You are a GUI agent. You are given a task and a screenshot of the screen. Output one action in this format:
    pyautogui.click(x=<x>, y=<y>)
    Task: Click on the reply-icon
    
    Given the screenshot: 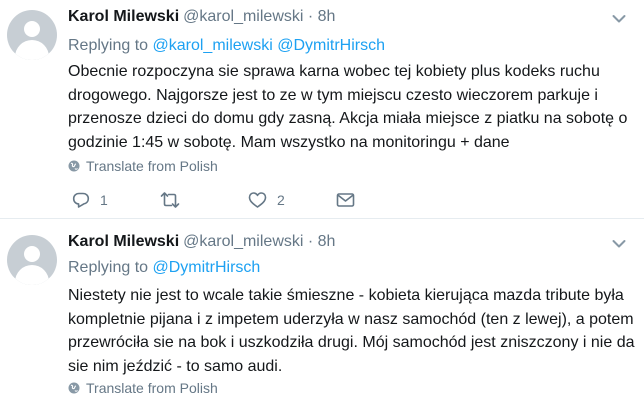 What is the action you would take?
    pyautogui.click(x=81, y=200)
    